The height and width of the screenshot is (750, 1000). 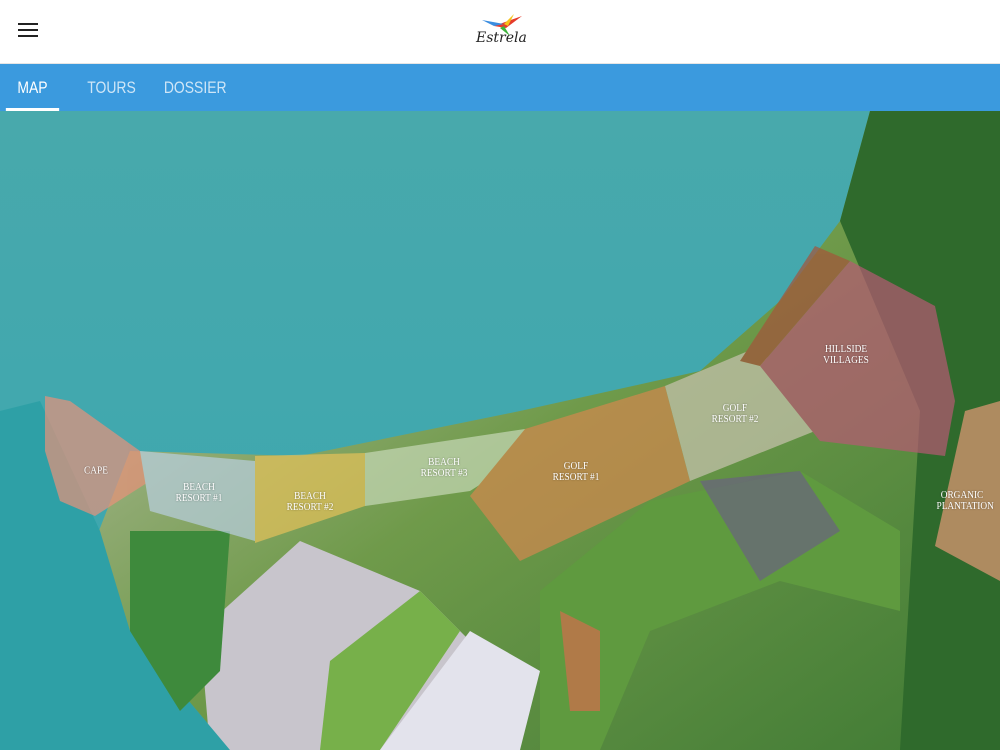 What do you see at coordinates (501, 38) in the screenshot?
I see `logo-text: Estrela` at bounding box center [501, 38].